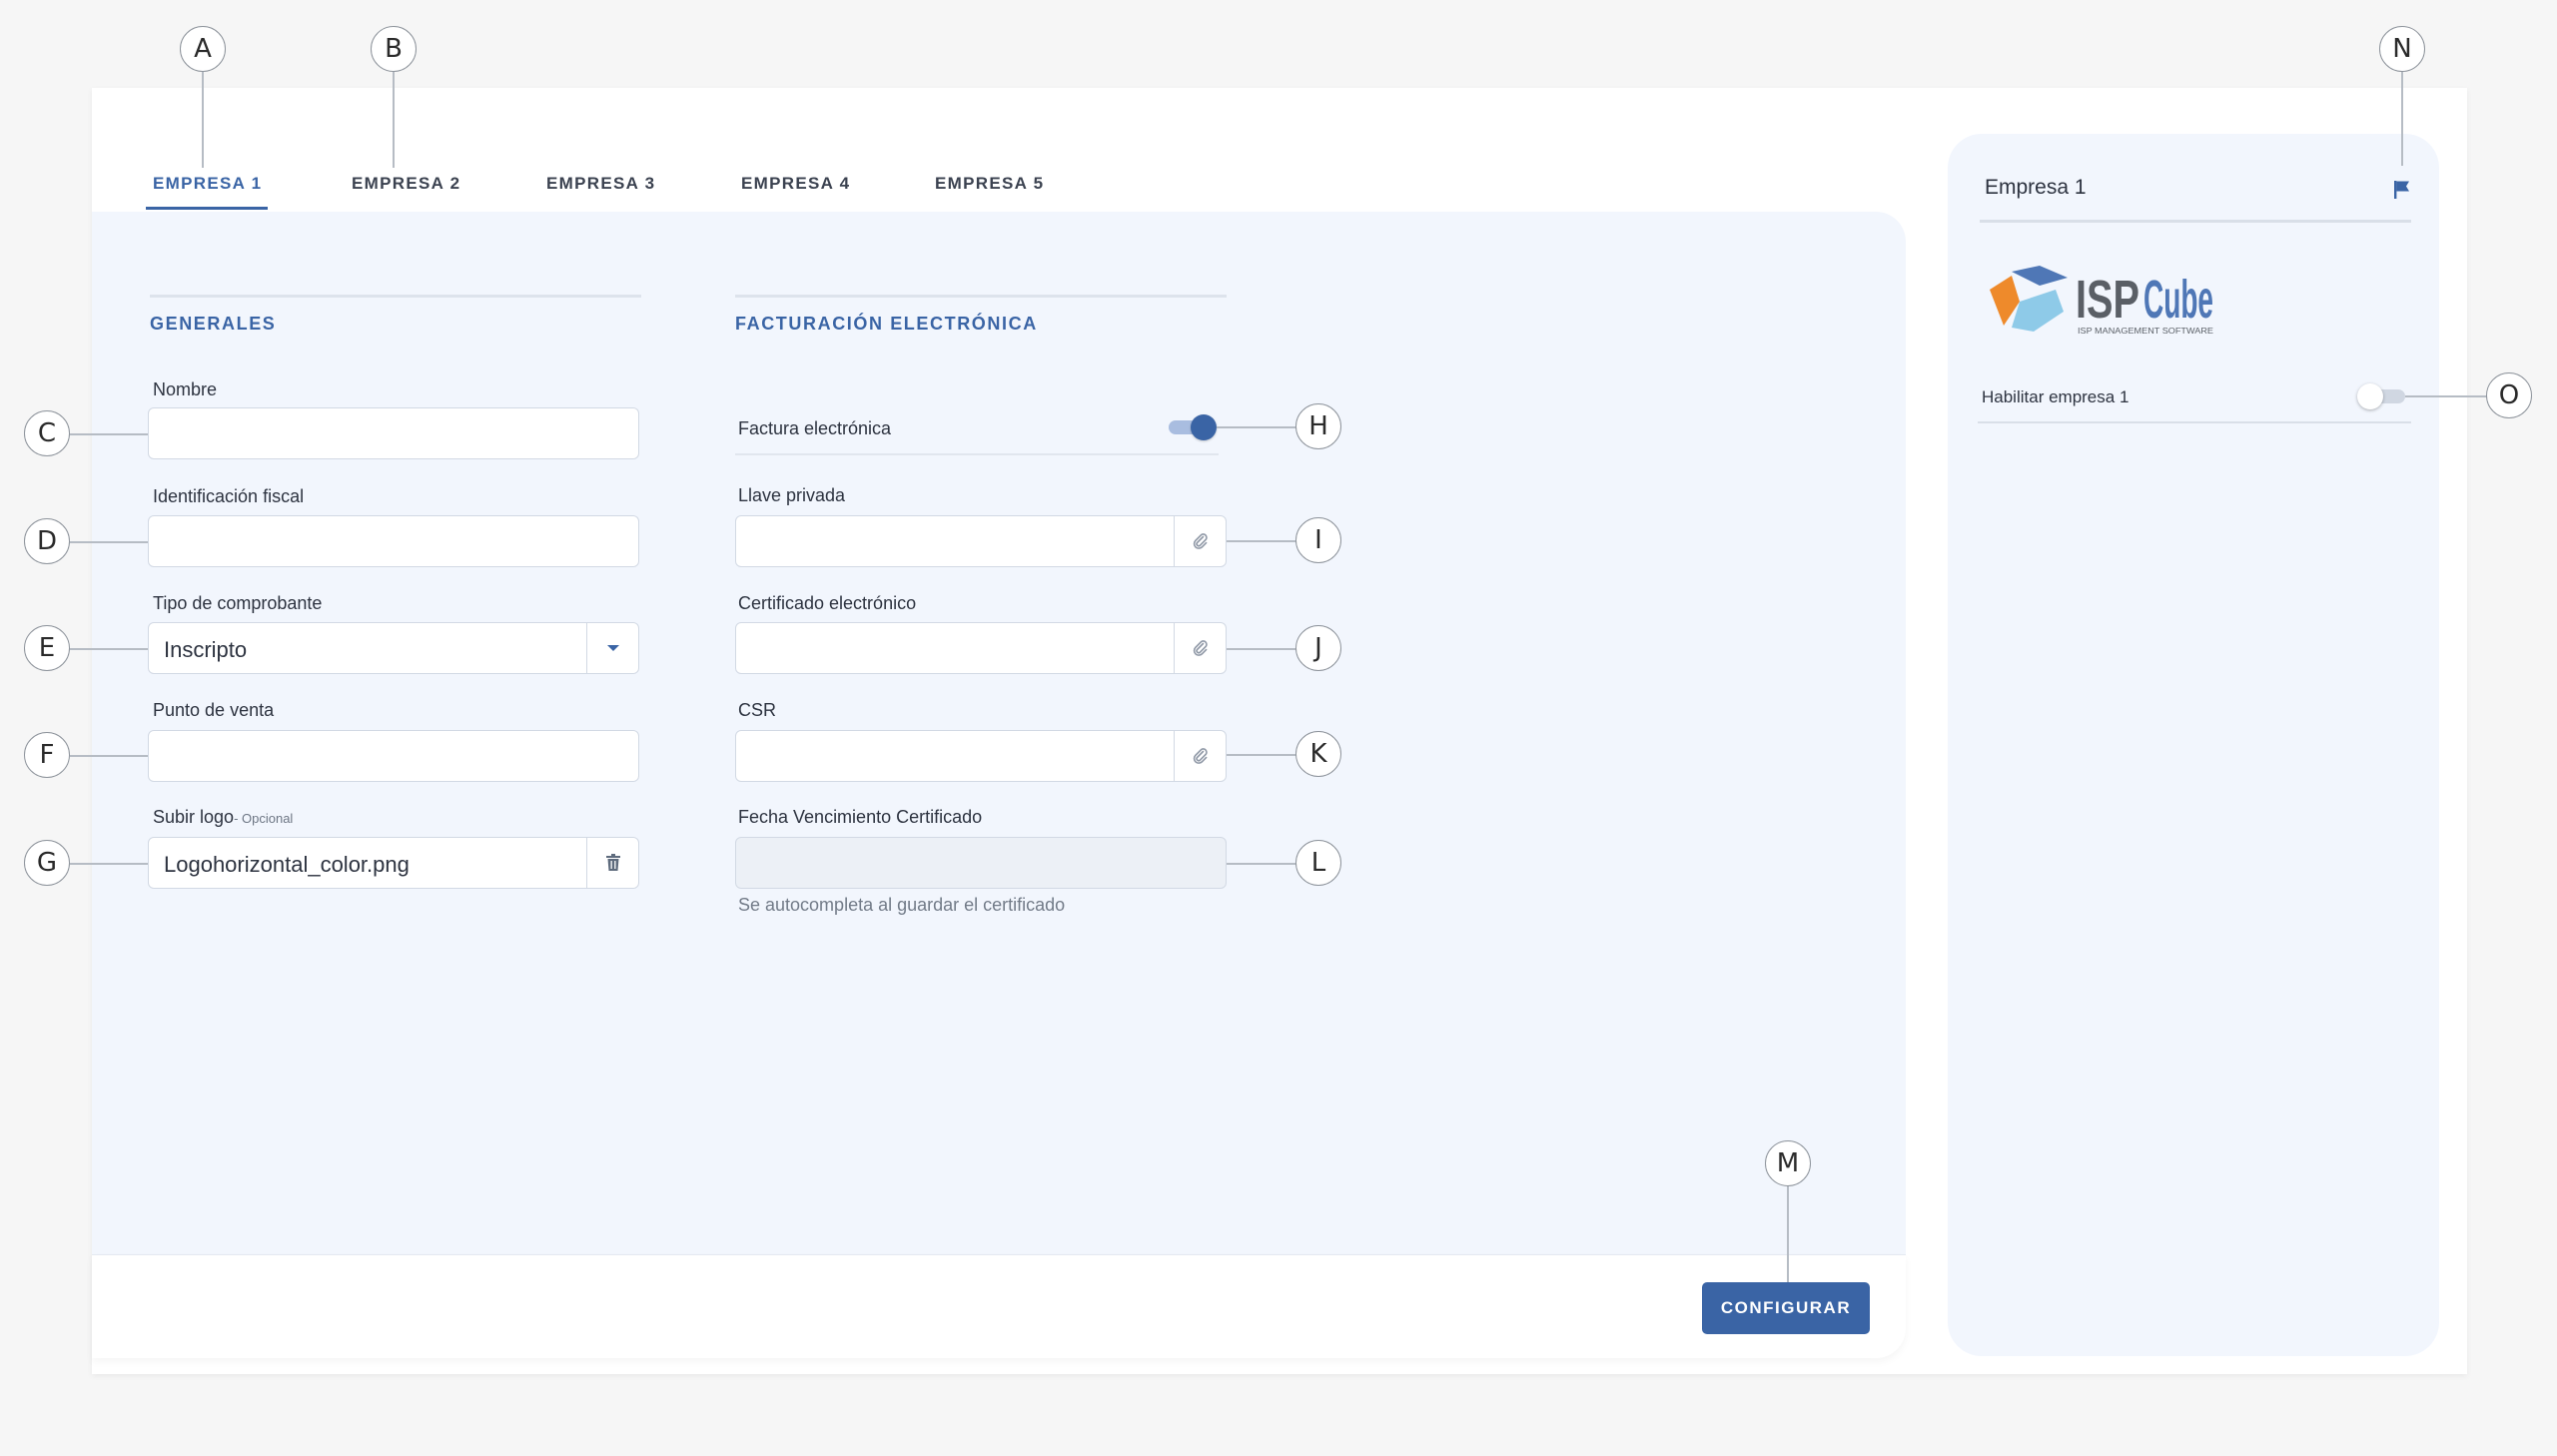 The height and width of the screenshot is (1456, 2557). I want to click on tab-empresa-5: EMPRESA 5, so click(989, 192).